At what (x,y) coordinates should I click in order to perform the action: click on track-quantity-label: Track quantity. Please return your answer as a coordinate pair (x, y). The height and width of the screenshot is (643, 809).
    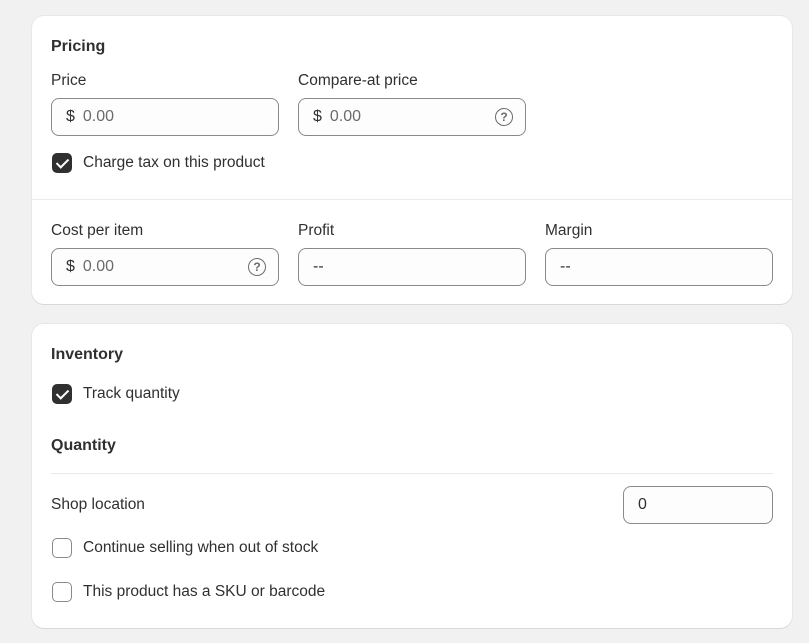
    Looking at the image, I should click on (131, 394).